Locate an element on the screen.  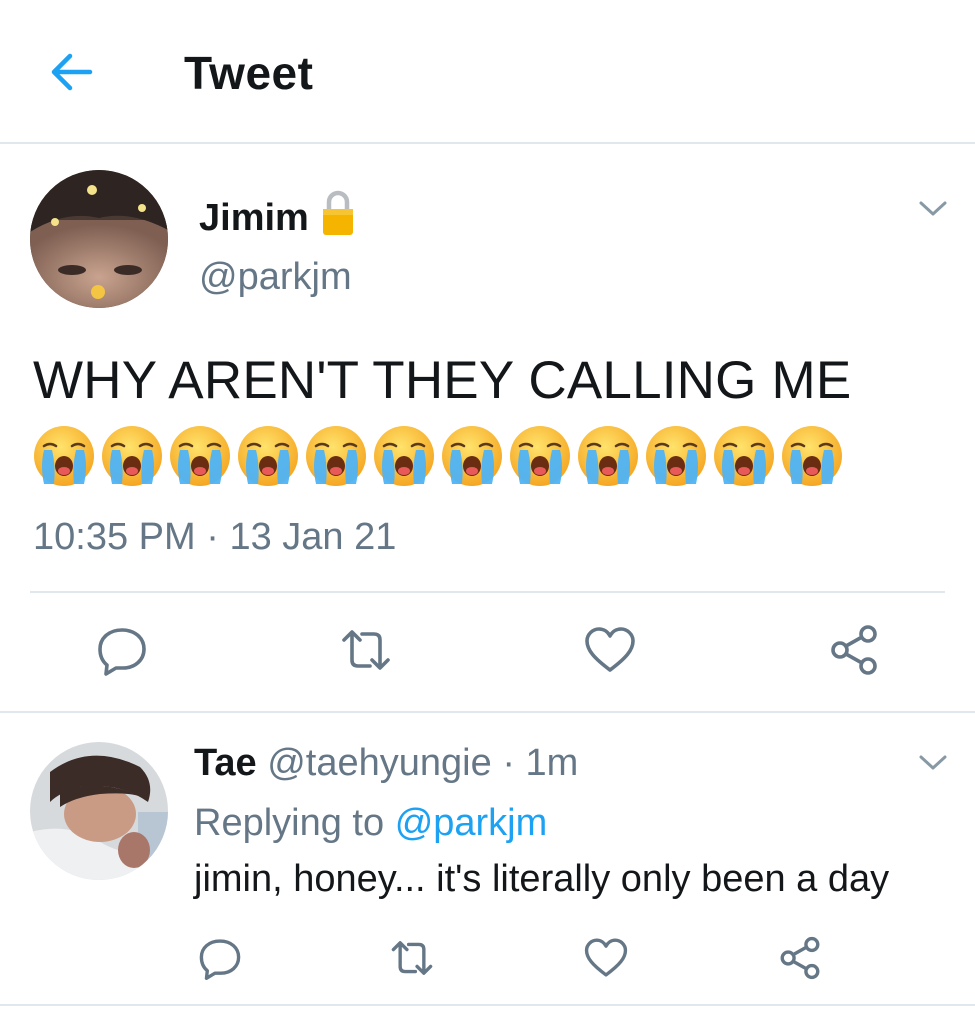
replying-label: Replying to is located at coordinates (289, 823).